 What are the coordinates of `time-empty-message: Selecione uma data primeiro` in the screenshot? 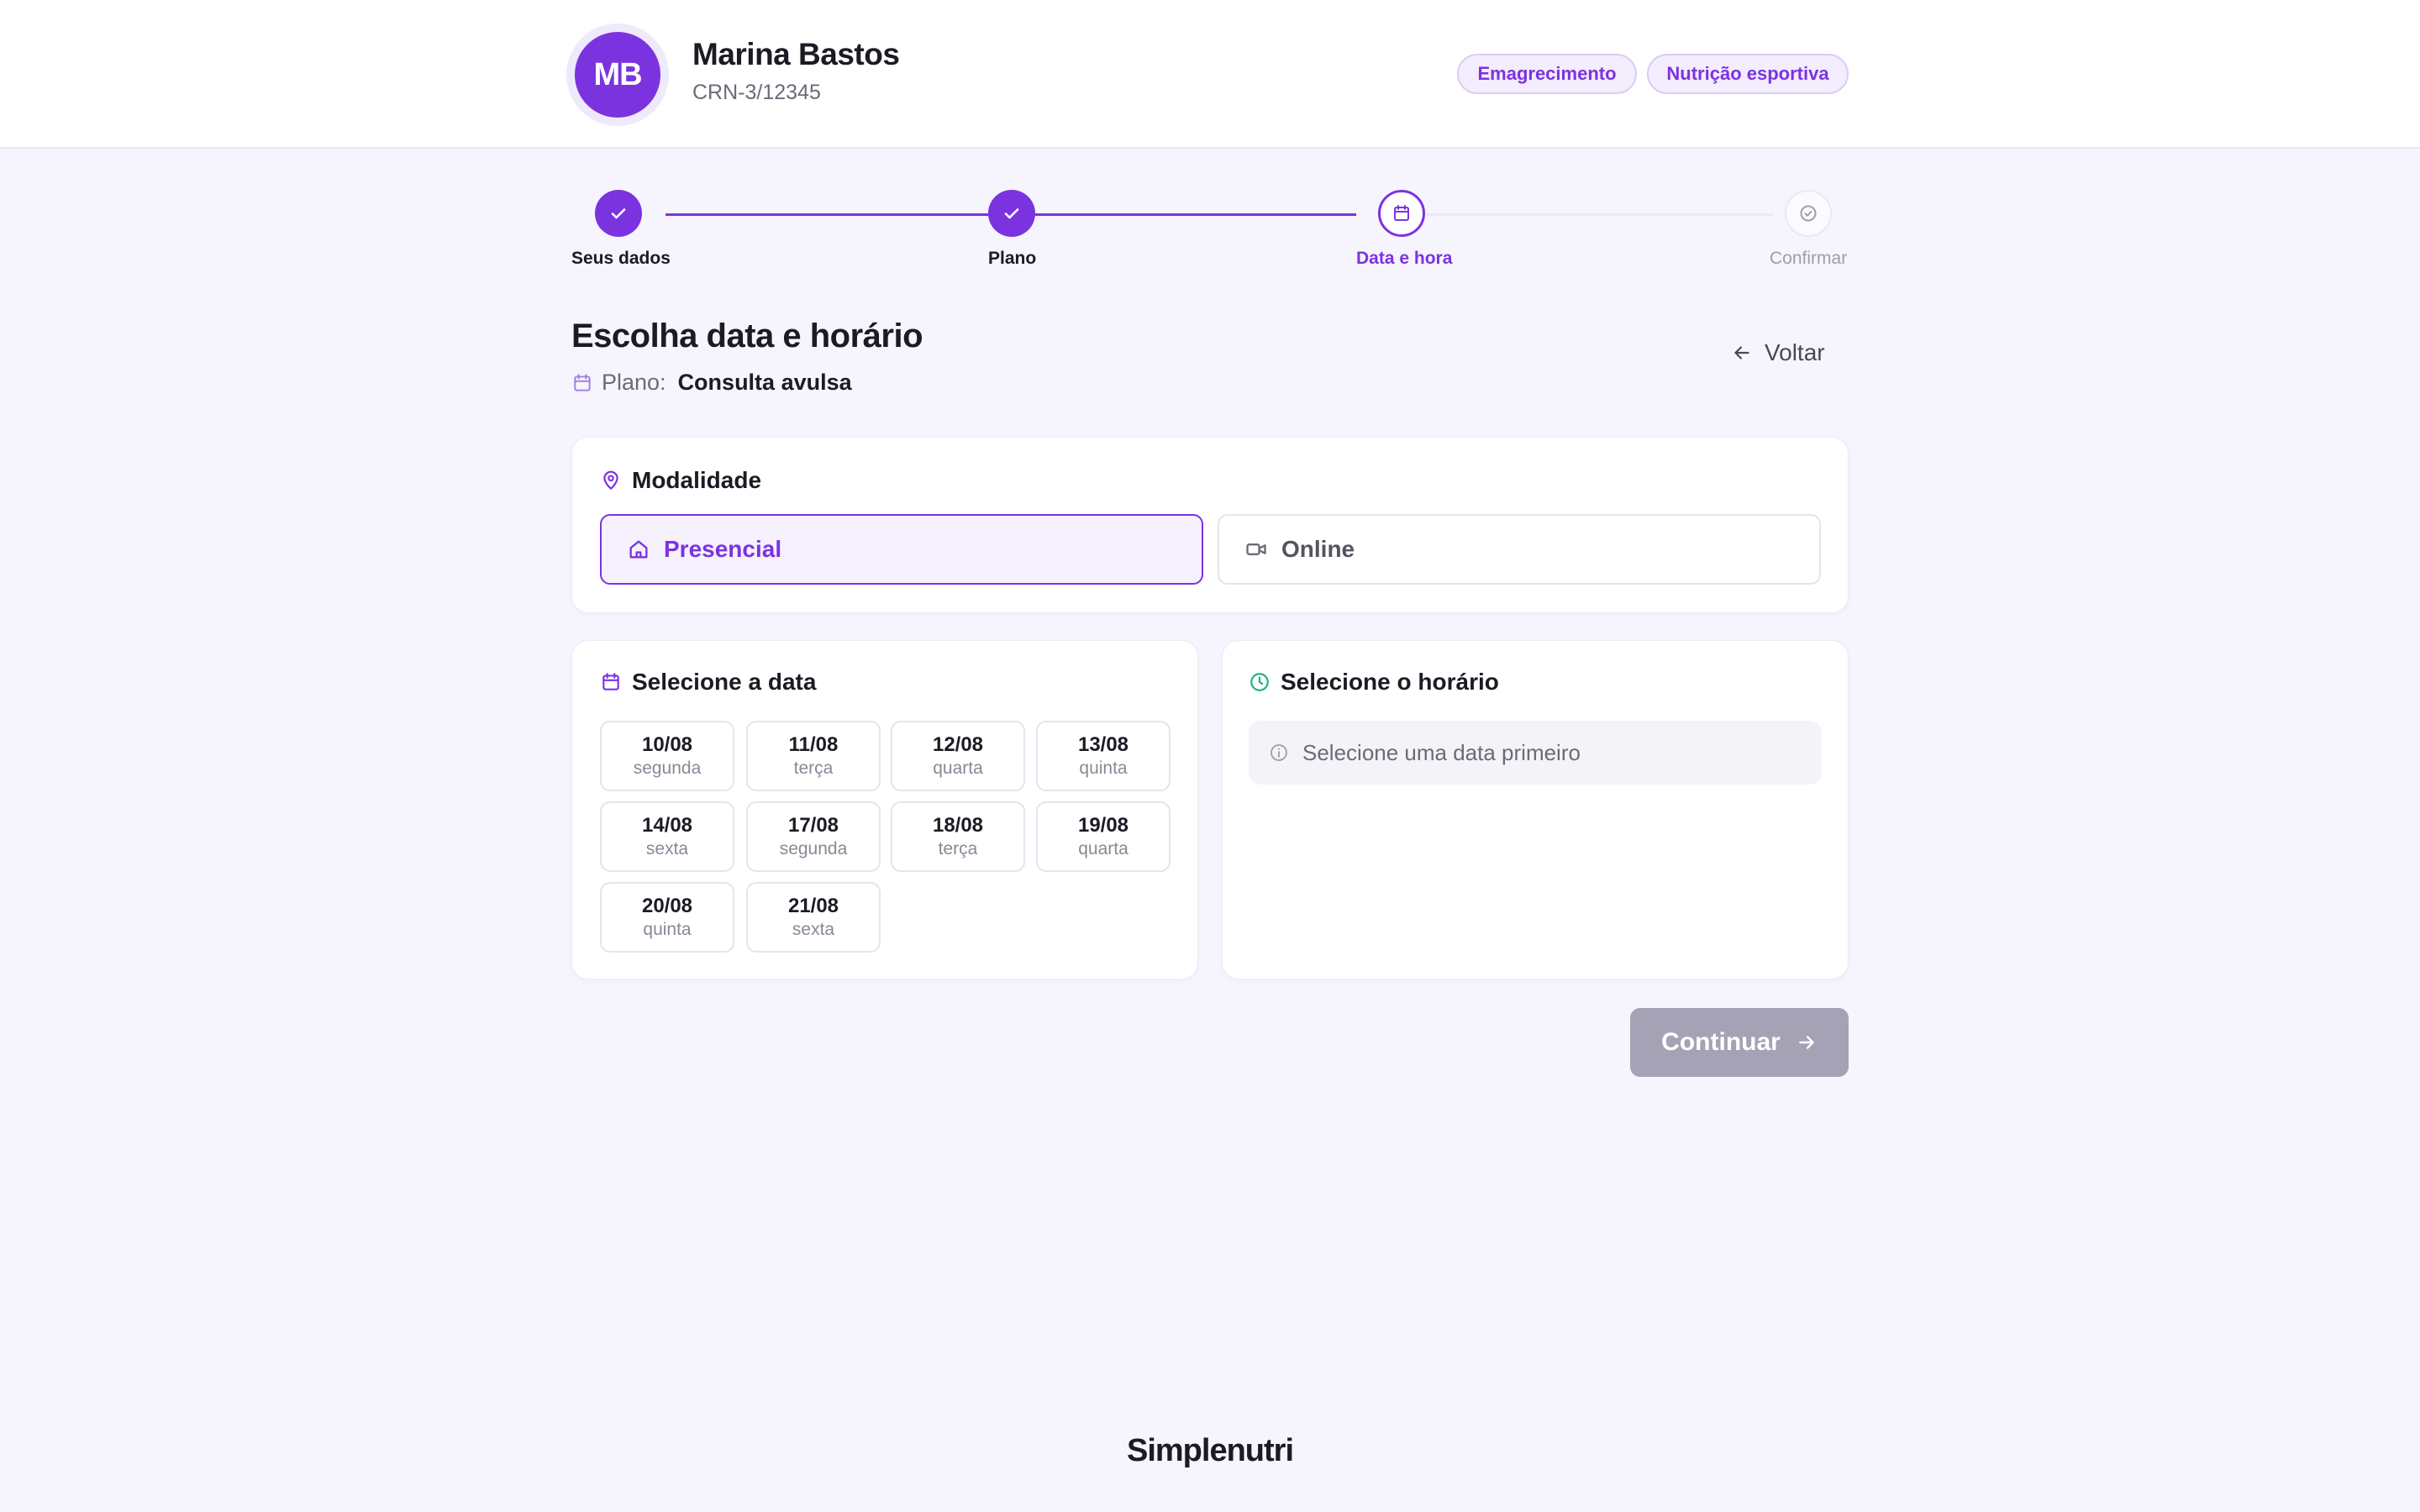 It's located at (1535, 753).